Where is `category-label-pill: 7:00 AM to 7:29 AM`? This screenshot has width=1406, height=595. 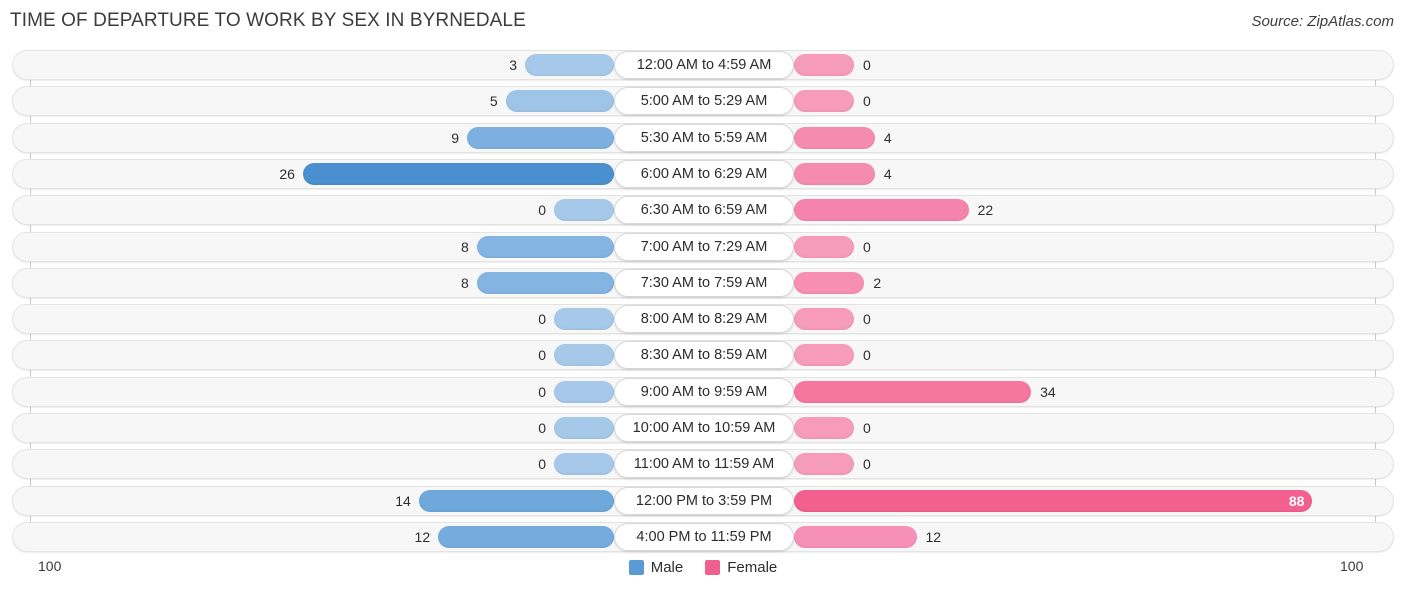 category-label-pill: 7:00 AM to 7:29 AM is located at coordinates (704, 246).